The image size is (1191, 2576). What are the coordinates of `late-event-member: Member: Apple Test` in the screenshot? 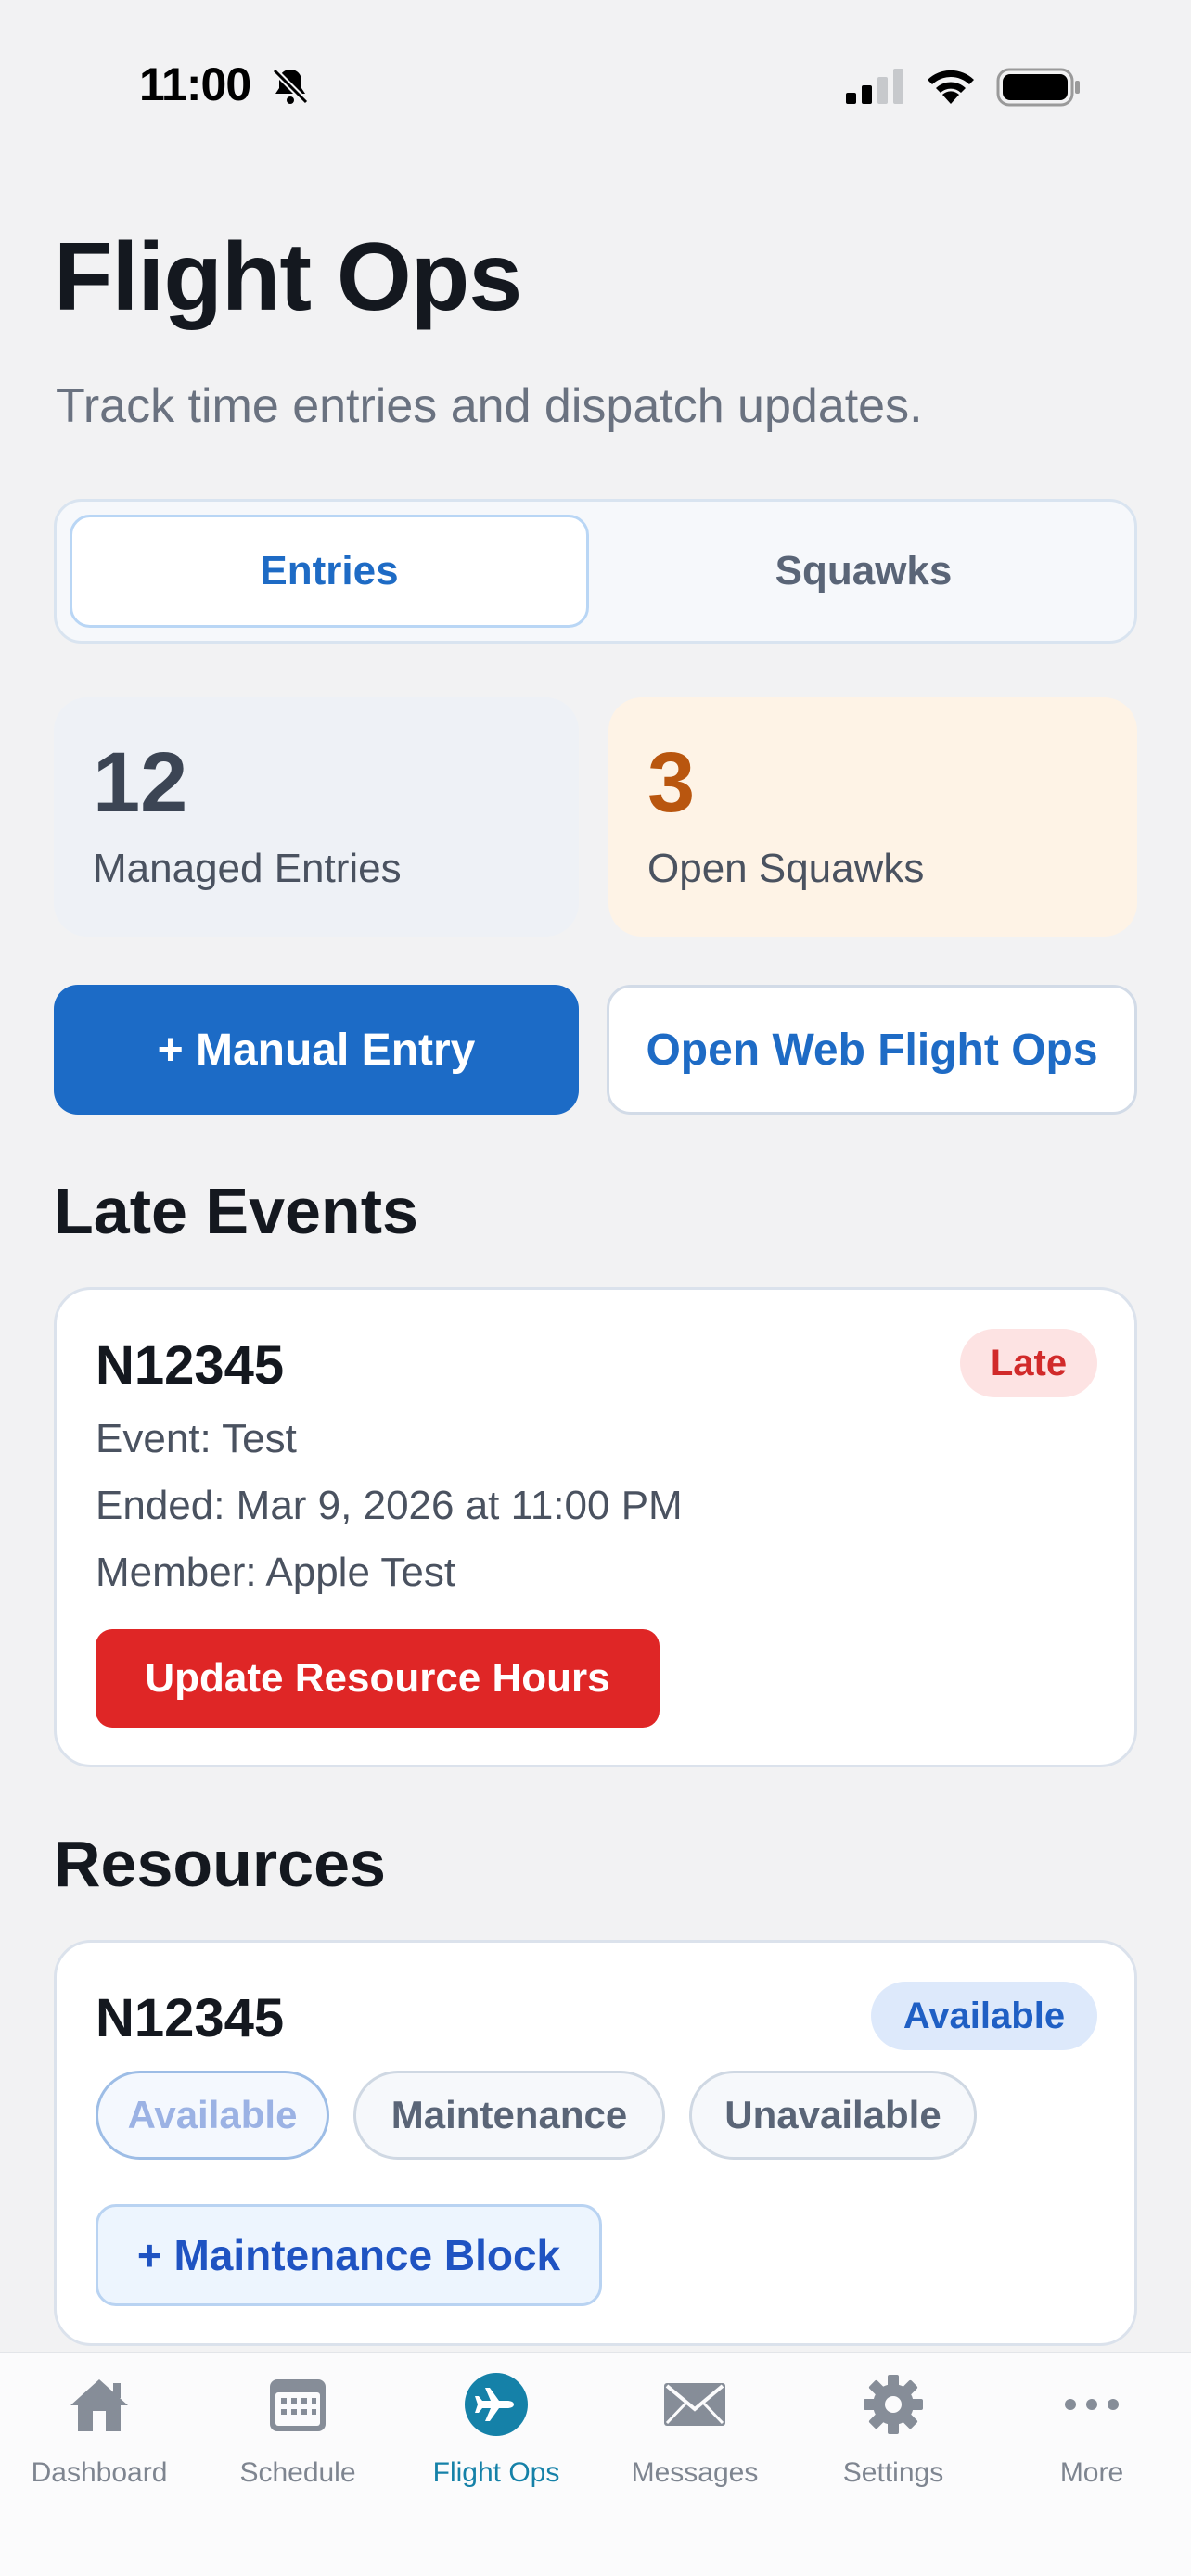 It's located at (276, 1572).